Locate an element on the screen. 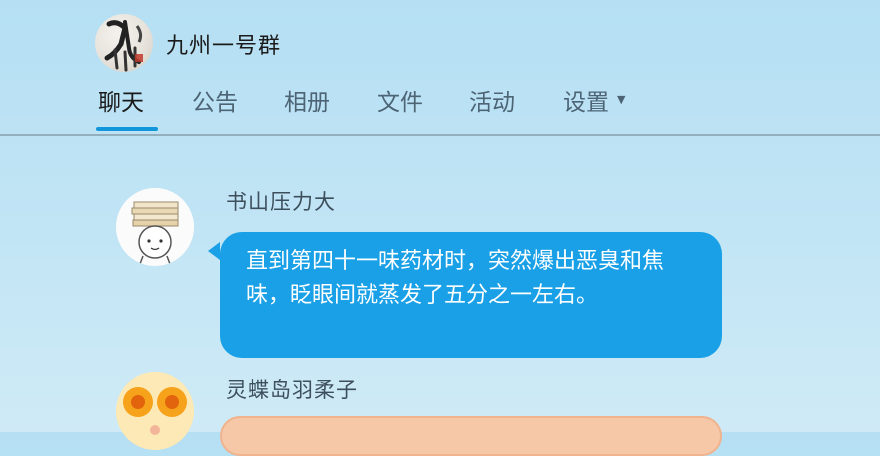 The height and width of the screenshot is (456, 880). tab-activities: 活动 is located at coordinates (492, 103).